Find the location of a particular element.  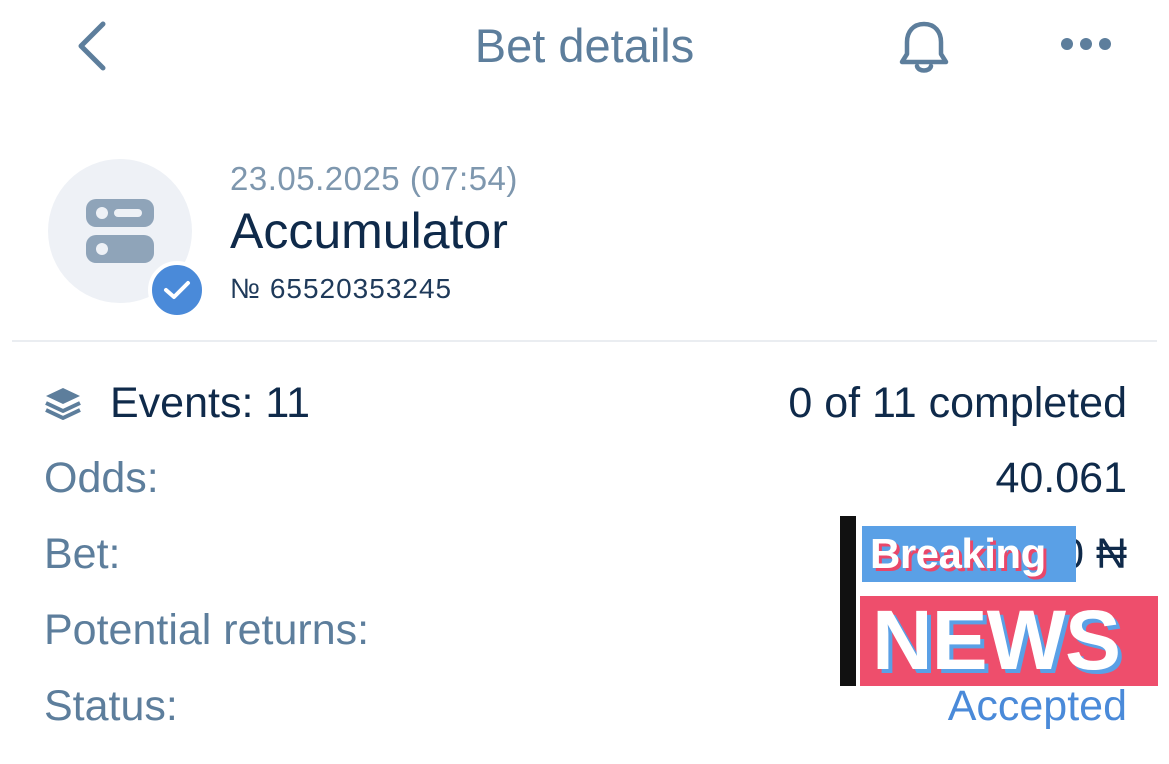

bell-icon is located at coordinates (924, 47).